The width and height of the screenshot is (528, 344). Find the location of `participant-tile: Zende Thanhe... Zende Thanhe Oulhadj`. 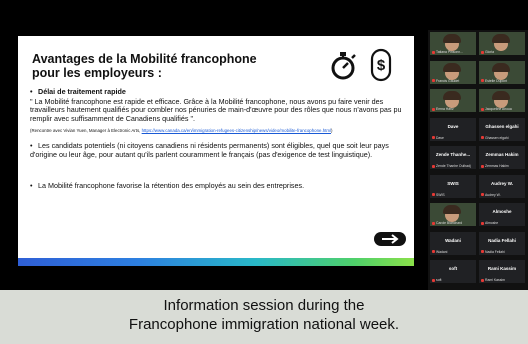

participant-tile: Zende Thanhe... Zende Thanhe Oulhadj is located at coordinates (453, 157).